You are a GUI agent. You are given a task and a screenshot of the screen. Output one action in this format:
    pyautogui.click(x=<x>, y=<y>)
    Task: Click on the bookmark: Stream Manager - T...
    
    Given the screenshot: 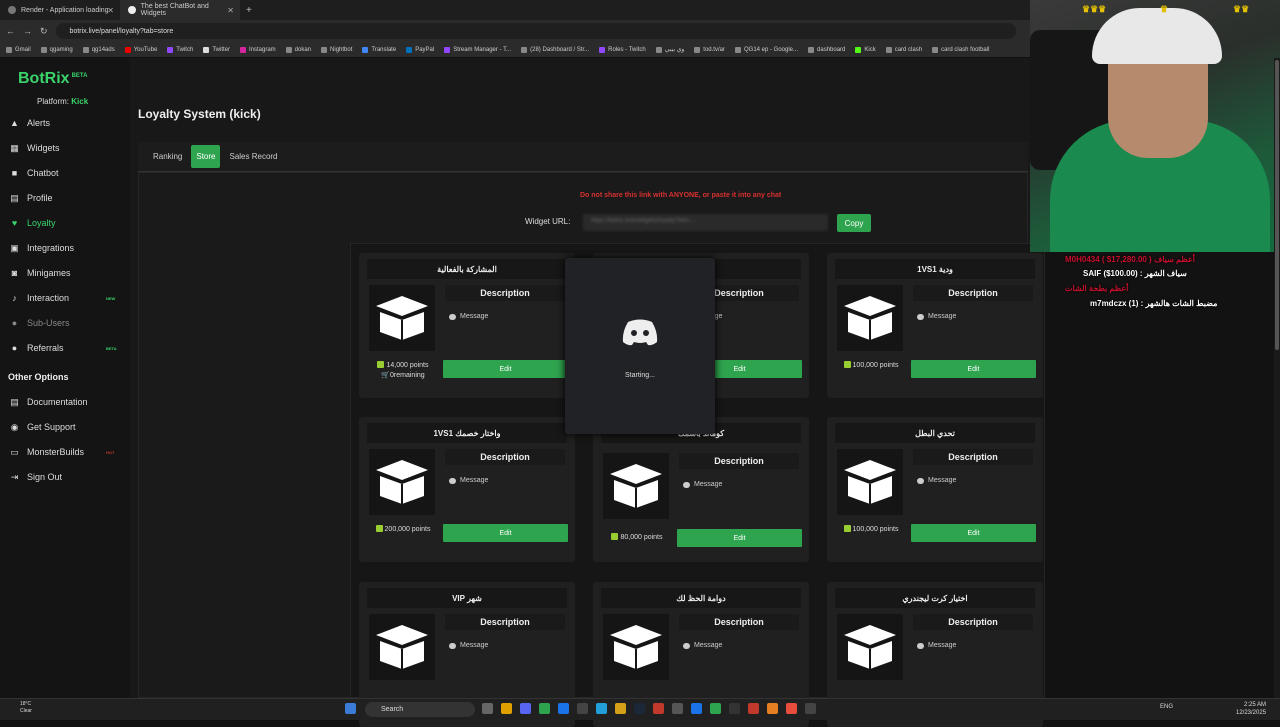 What is the action you would take?
    pyautogui.click(x=477, y=49)
    